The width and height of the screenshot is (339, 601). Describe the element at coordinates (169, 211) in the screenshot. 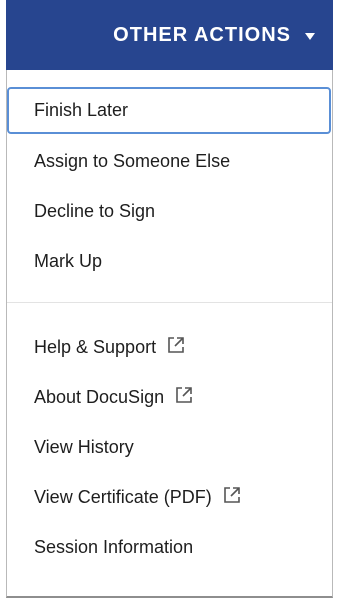

I see `menu-item-decline-to-sign: Decline to Sign` at that location.